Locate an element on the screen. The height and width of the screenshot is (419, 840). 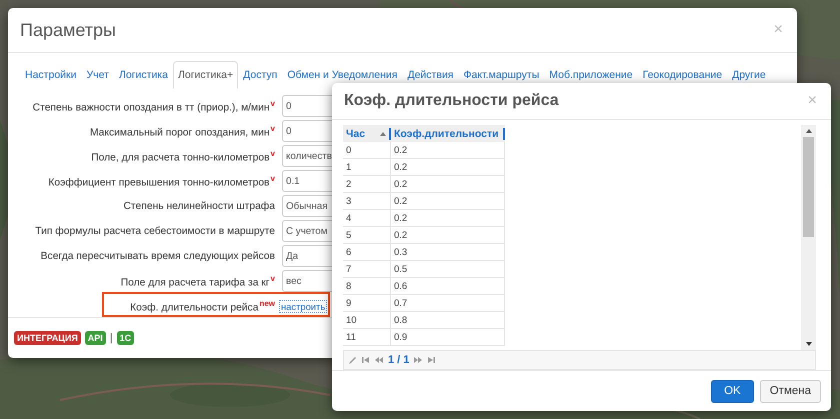
new-mark: new is located at coordinates (267, 303).